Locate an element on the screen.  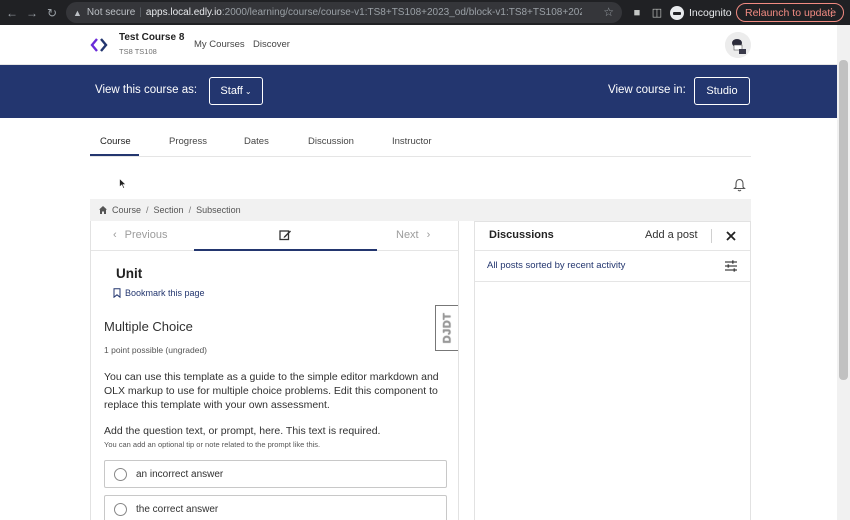
tab-instructor: Instructor is located at coordinates (412, 141).